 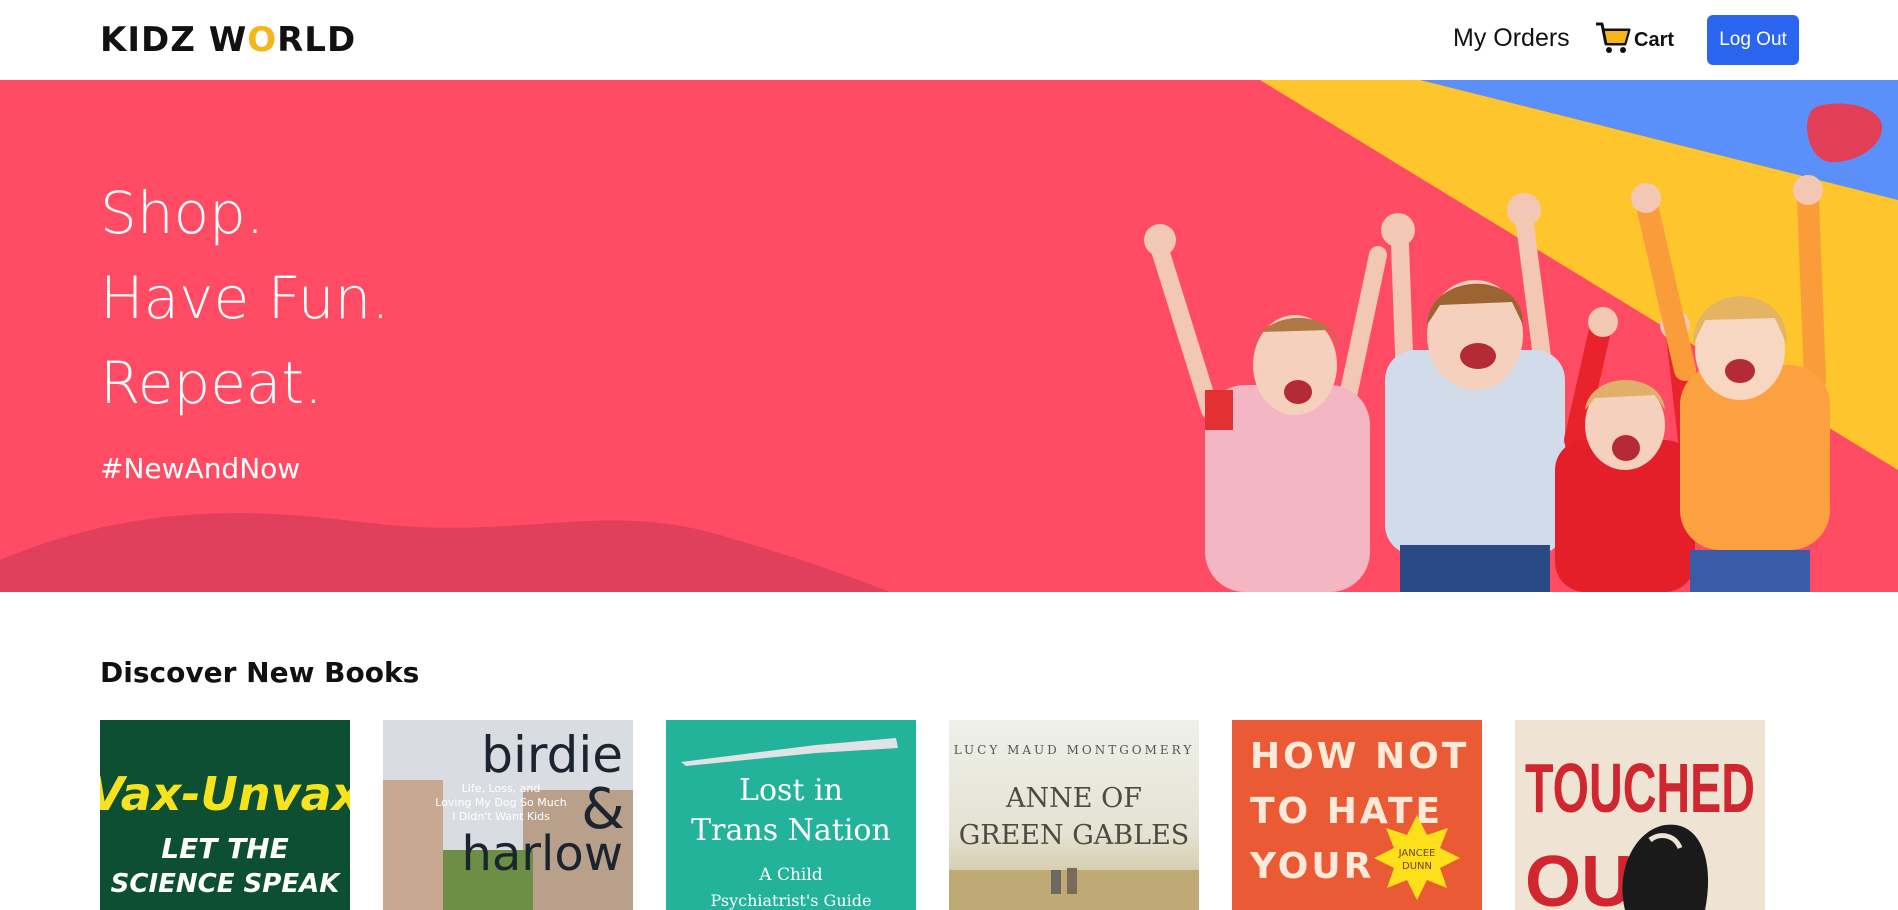 I want to click on cover-text: birdie, so click(x=552, y=755).